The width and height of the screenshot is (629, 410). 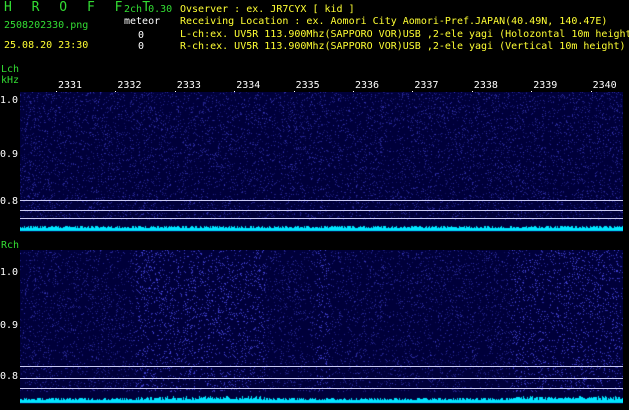 I want to click on time-tick-label: 2335, so click(x=307, y=85).